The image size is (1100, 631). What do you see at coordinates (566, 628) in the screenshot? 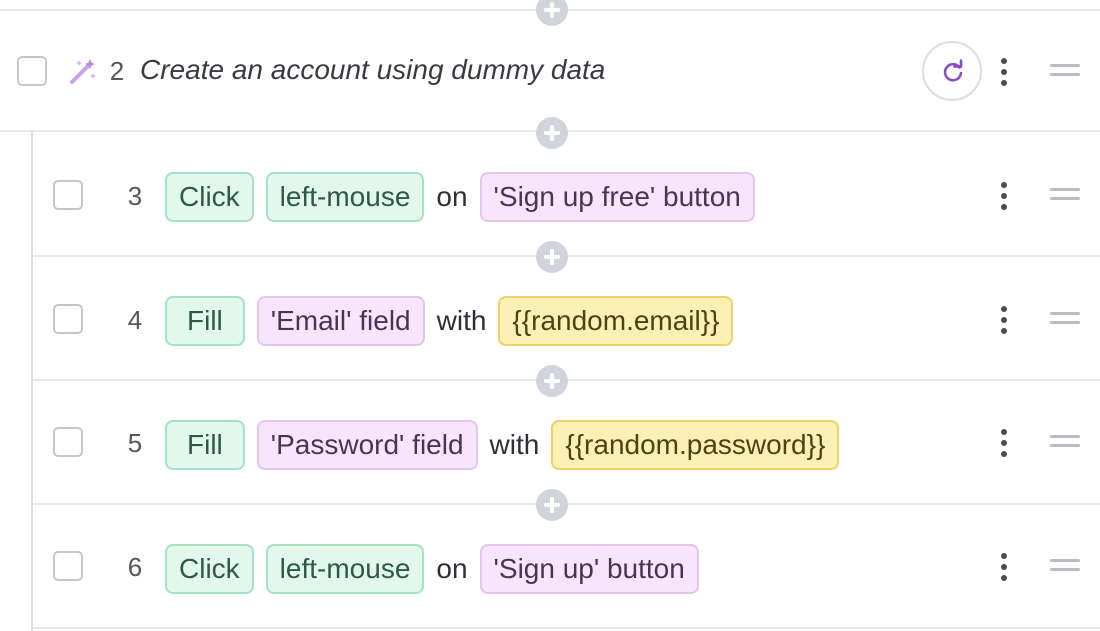
I see `divider` at bounding box center [566, 628].